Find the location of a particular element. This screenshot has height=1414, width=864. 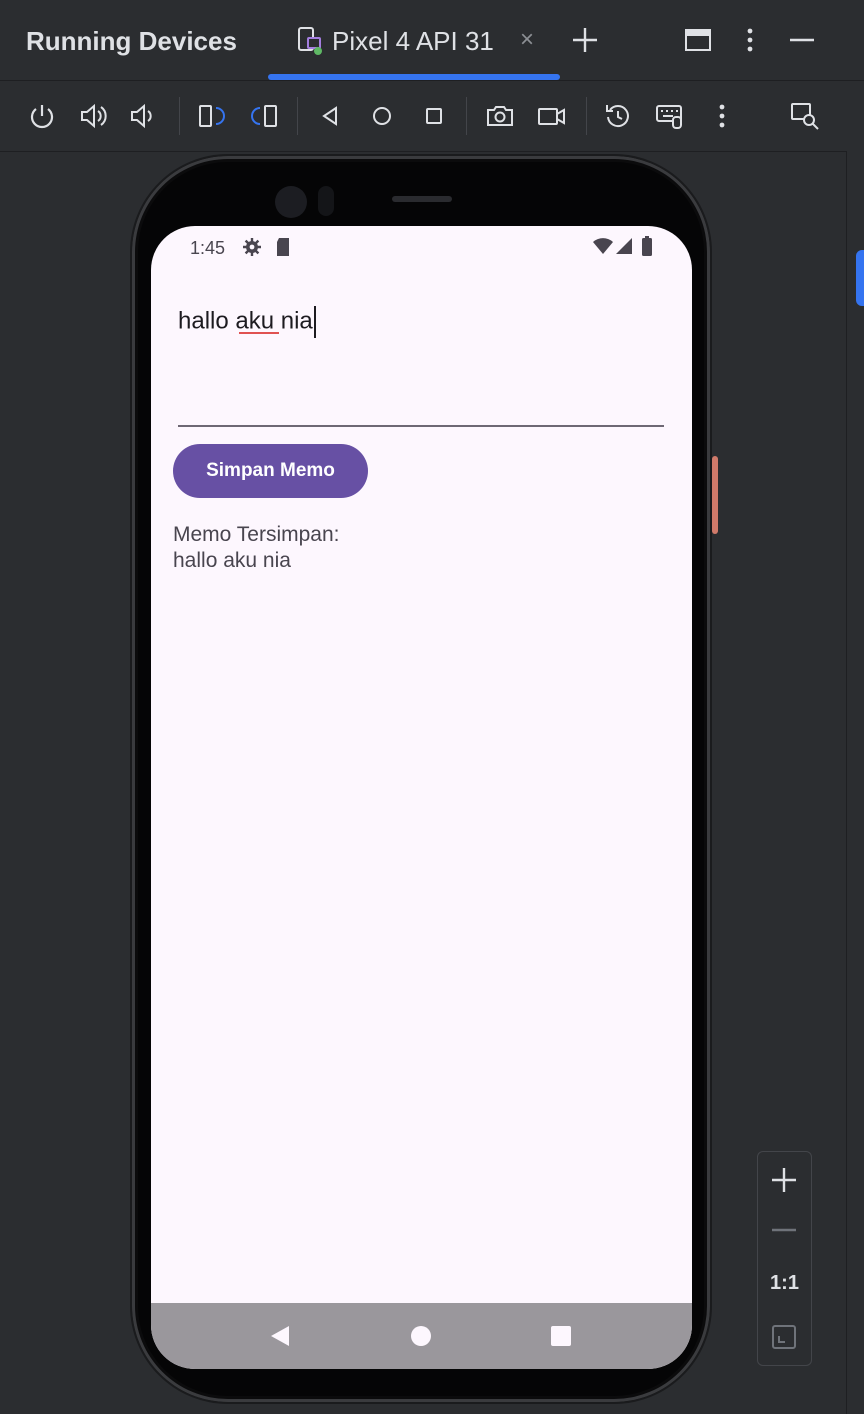

home-icon is located at coordinates (382, 116).